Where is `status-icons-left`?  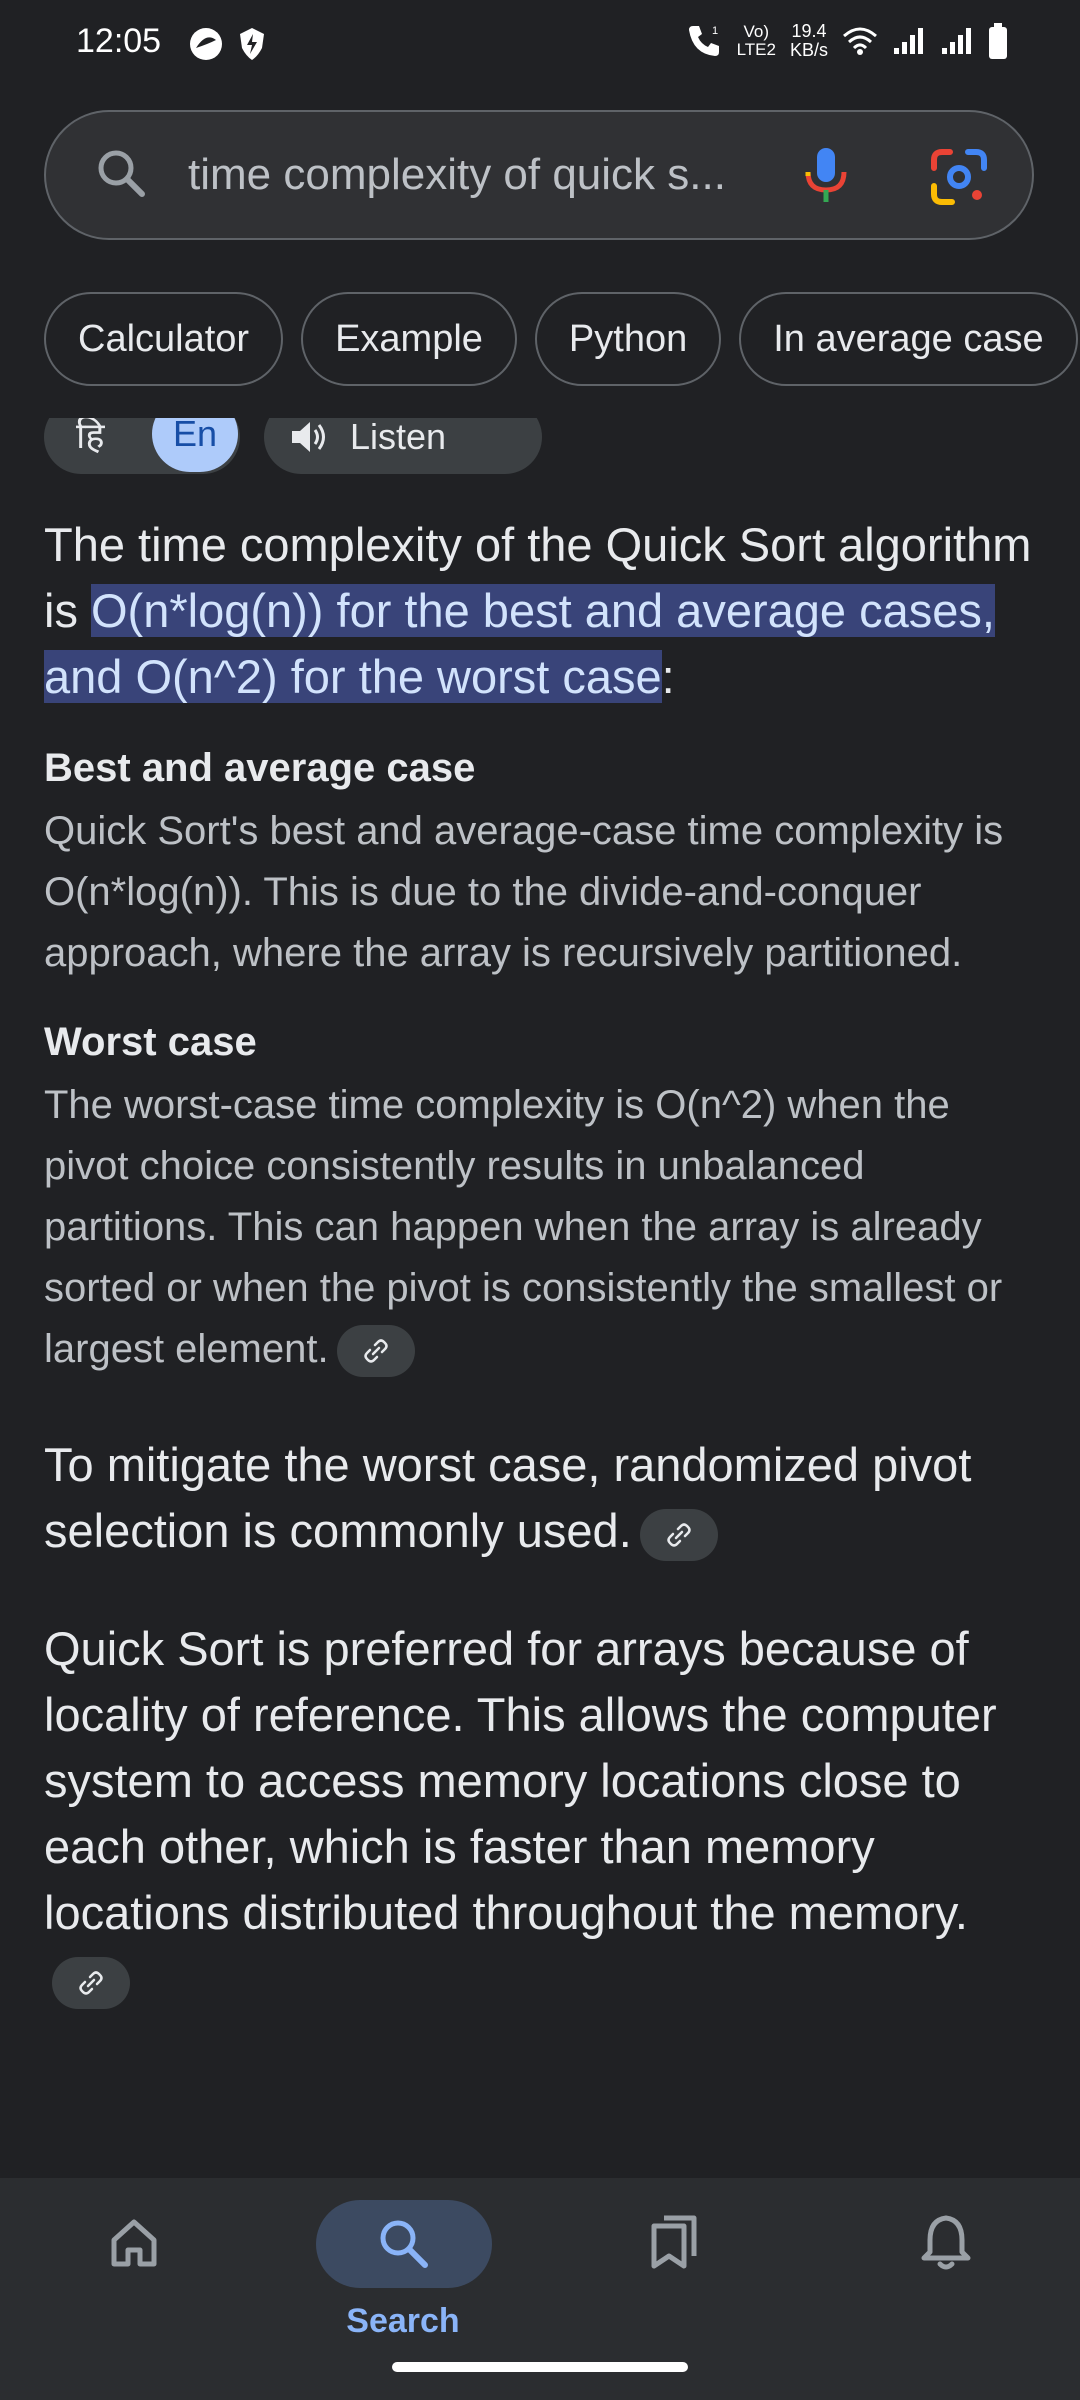
status-icons-left is located at coordinates (227, 44).